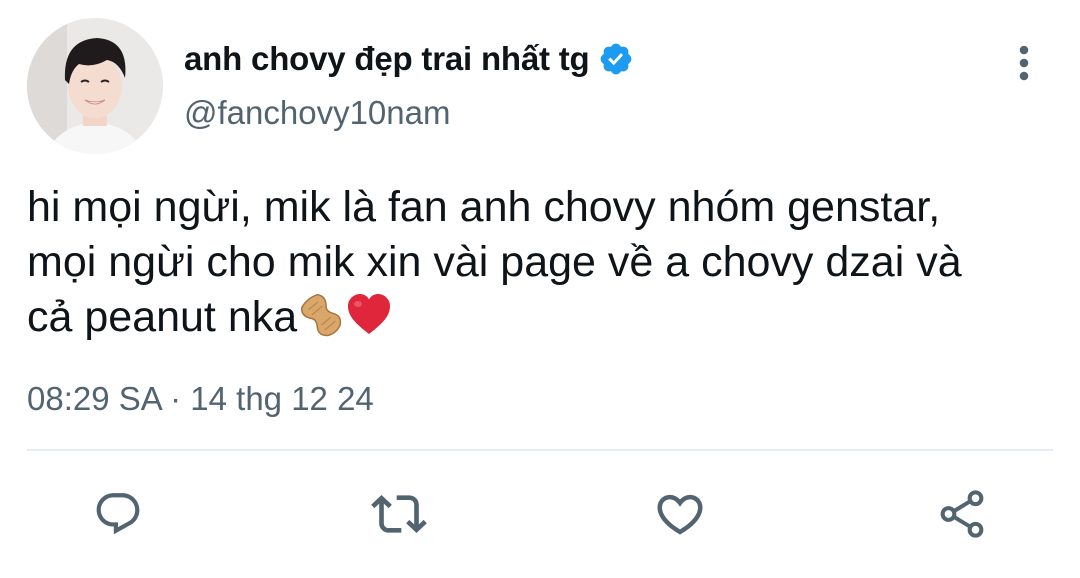  I want to click on verified-badge-icon, so click(616, 59).